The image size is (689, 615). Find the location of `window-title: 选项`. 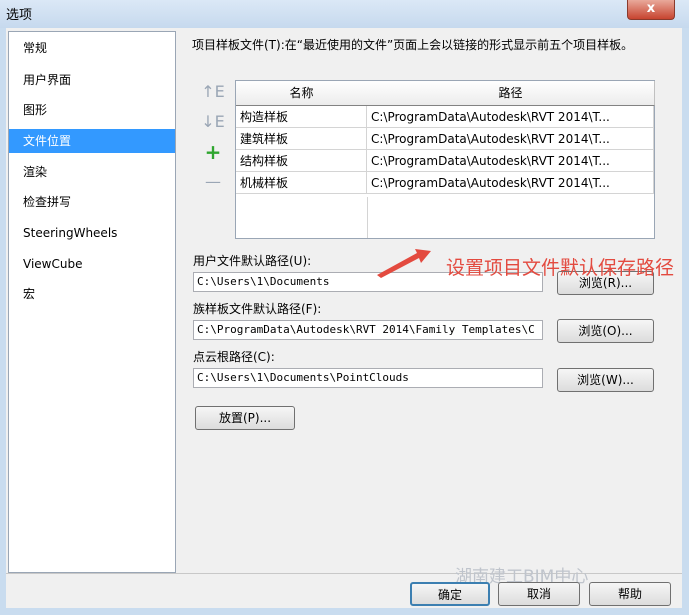

window-title: 选项 is located at coordinates (19, 15).